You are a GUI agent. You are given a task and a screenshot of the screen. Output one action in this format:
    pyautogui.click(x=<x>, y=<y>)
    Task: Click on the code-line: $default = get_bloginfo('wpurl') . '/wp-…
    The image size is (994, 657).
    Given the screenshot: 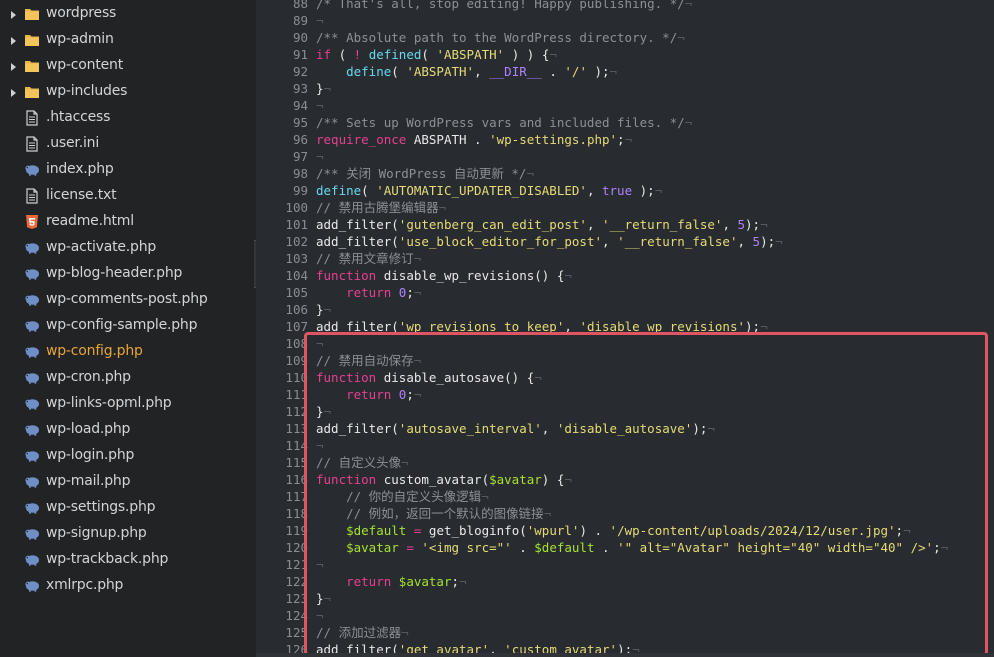 What is the action you would take?
    pyautogui.click(x=613, y=530)
    